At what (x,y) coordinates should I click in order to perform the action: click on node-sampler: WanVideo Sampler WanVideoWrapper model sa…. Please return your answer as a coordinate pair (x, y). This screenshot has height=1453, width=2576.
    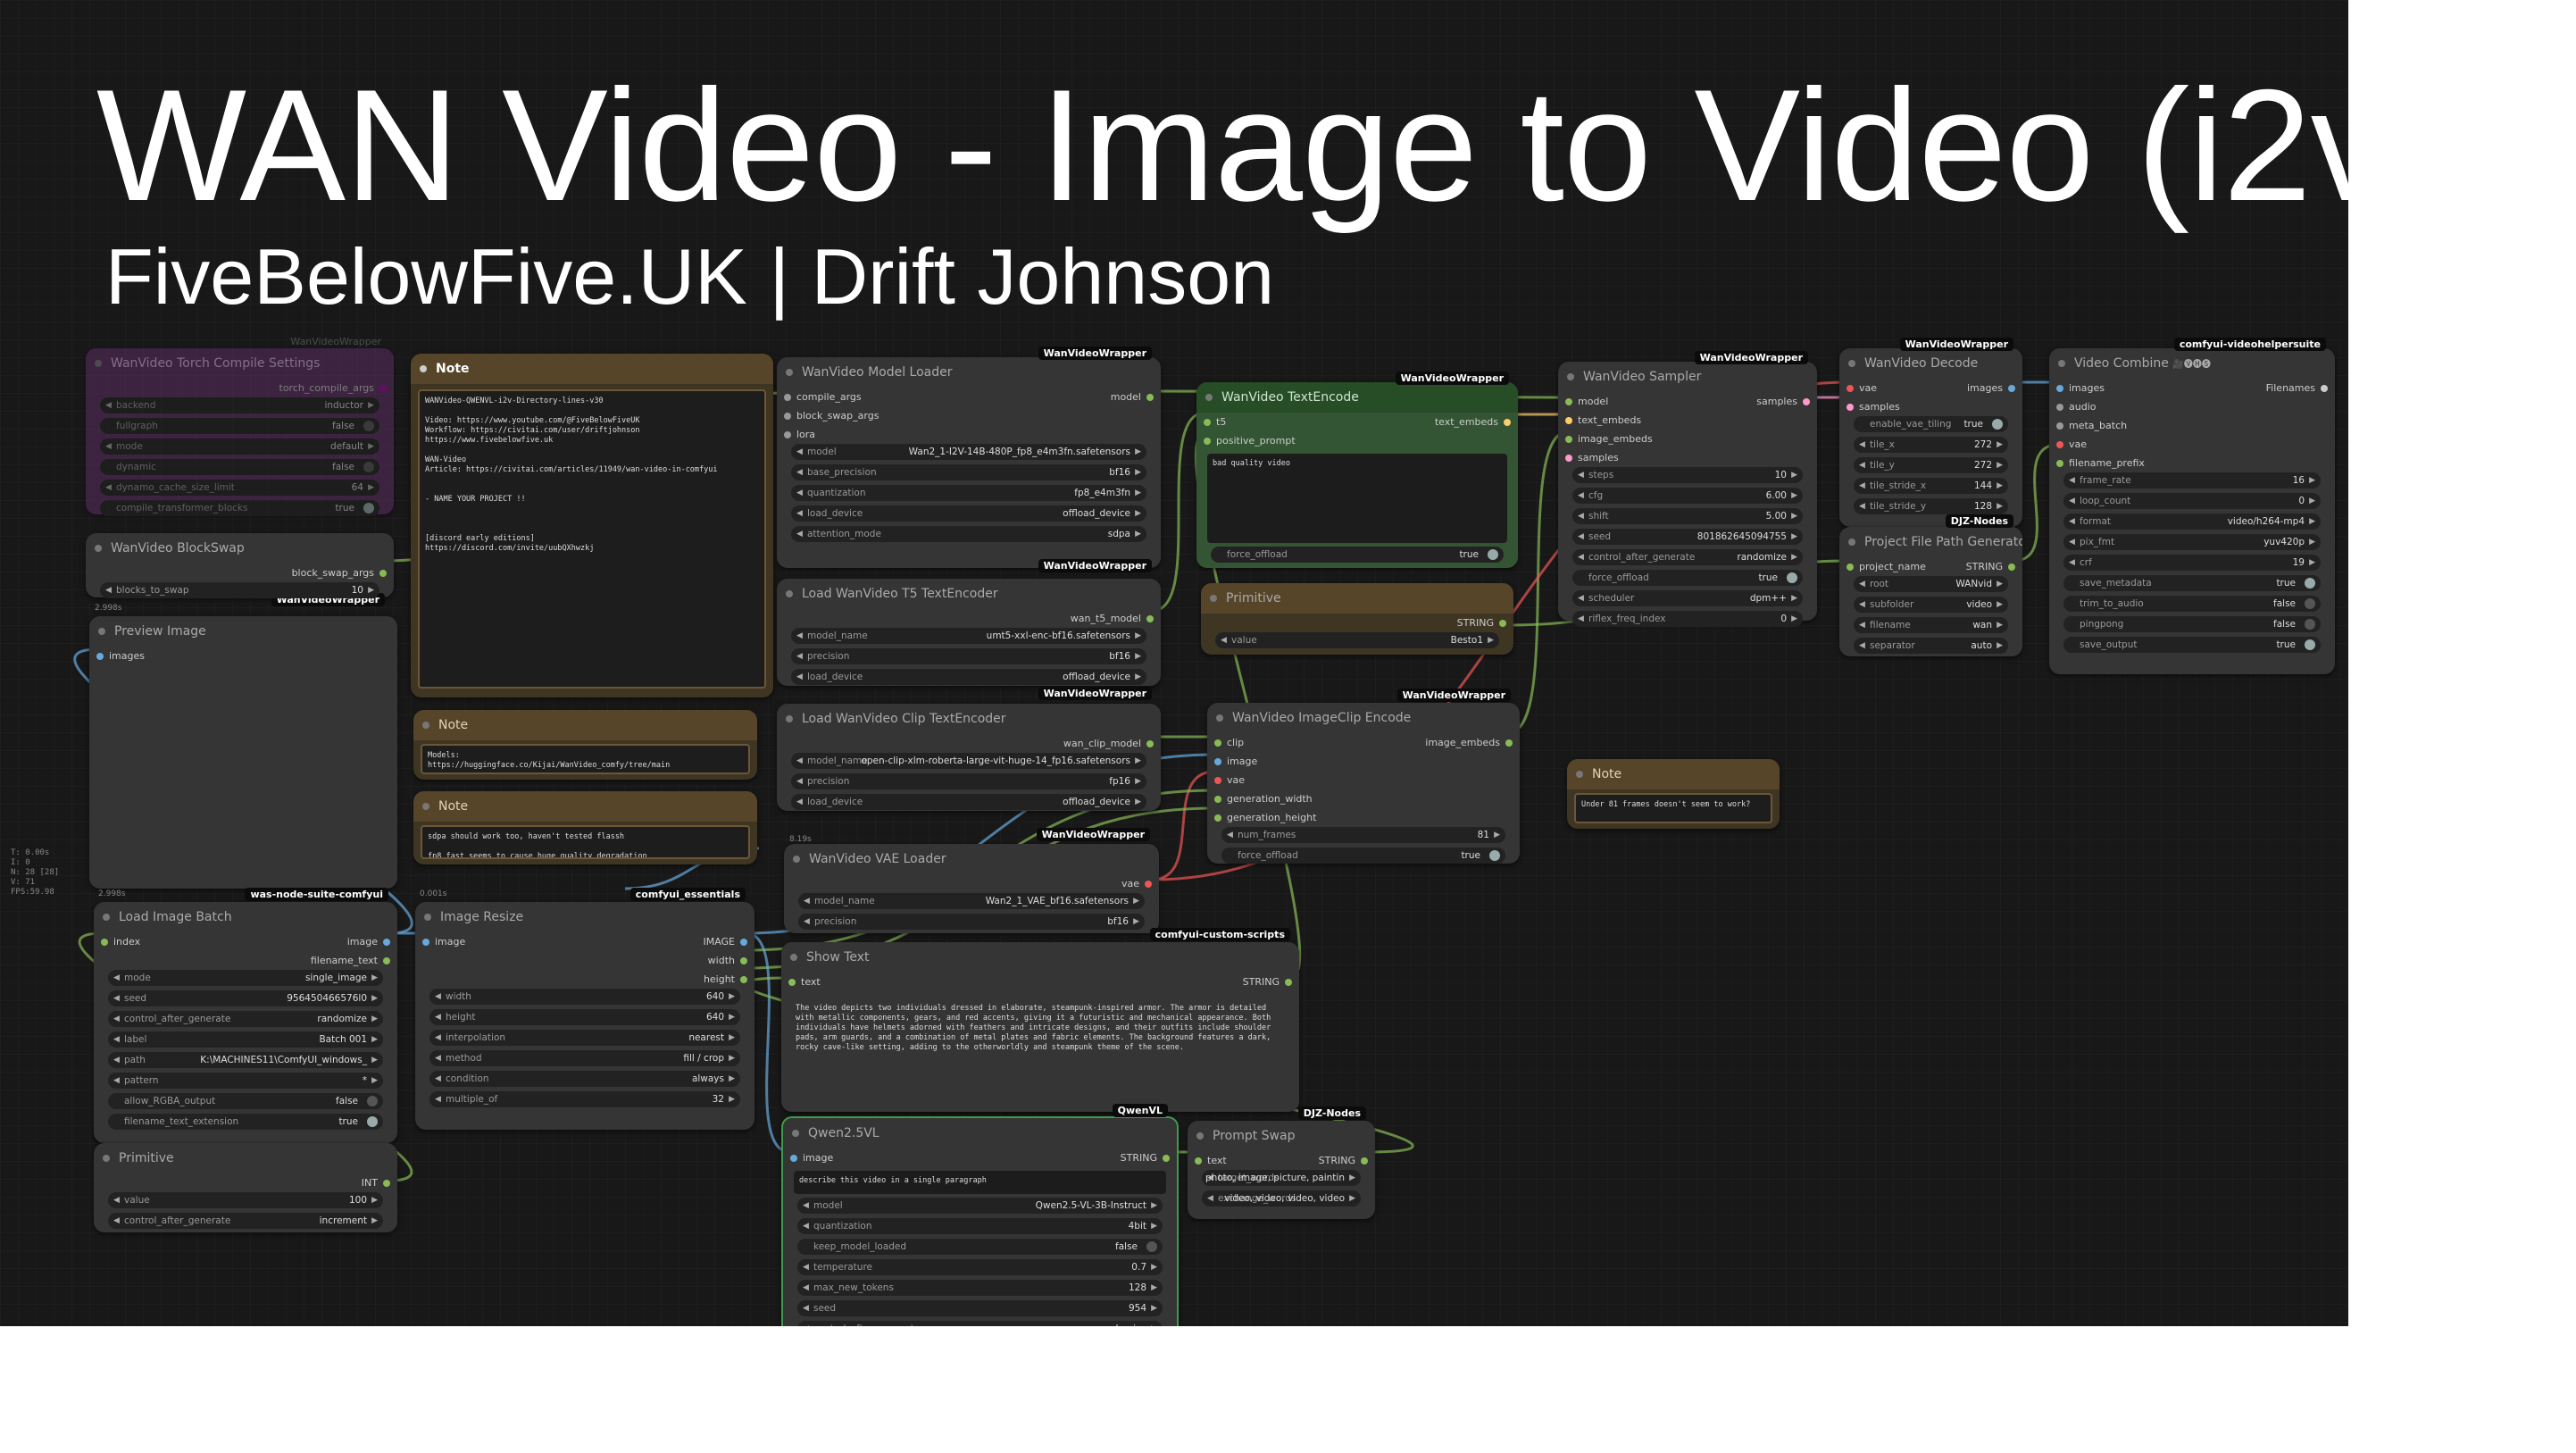
    Looking at the image, I should click on (1687, 489).